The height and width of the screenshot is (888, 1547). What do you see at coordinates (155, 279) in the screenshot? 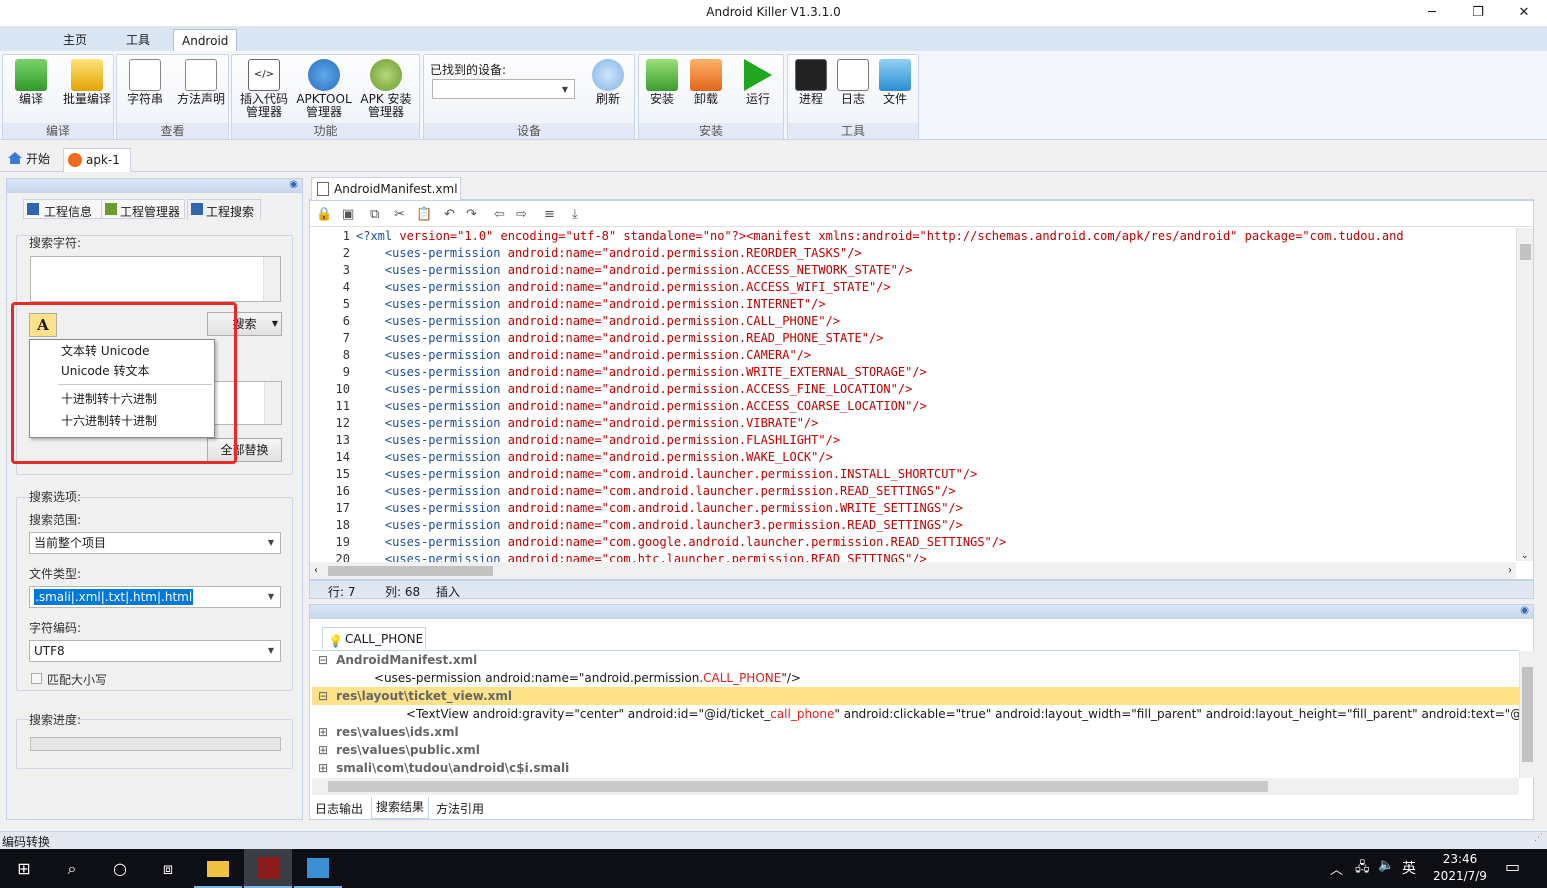
I see `search-textarea` at bounding box center [155, 279].